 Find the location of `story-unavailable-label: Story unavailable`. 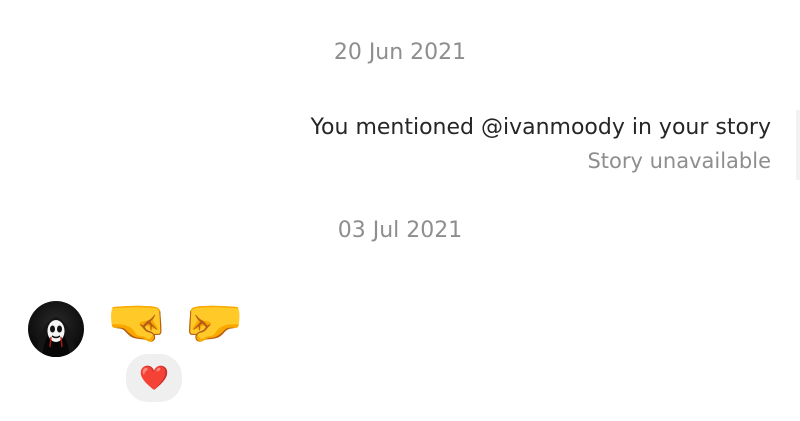

story-unavailable-label: Story unavailable is located at coordinates (679, 161).